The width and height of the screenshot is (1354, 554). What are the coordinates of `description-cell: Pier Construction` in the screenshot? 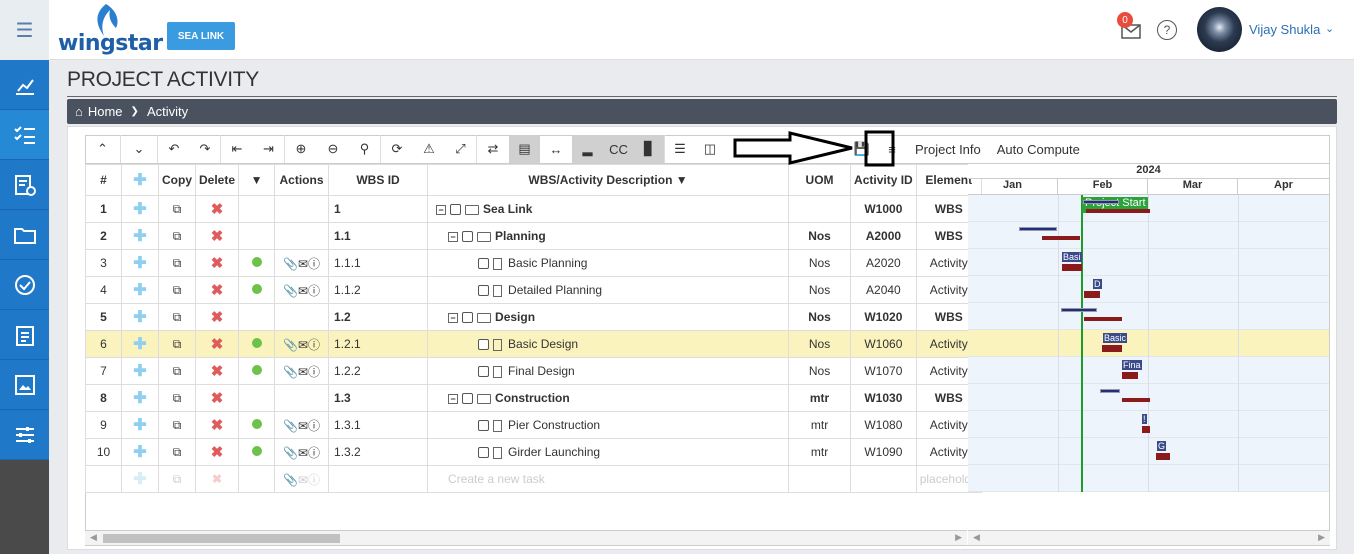 It's located at (608, 425).